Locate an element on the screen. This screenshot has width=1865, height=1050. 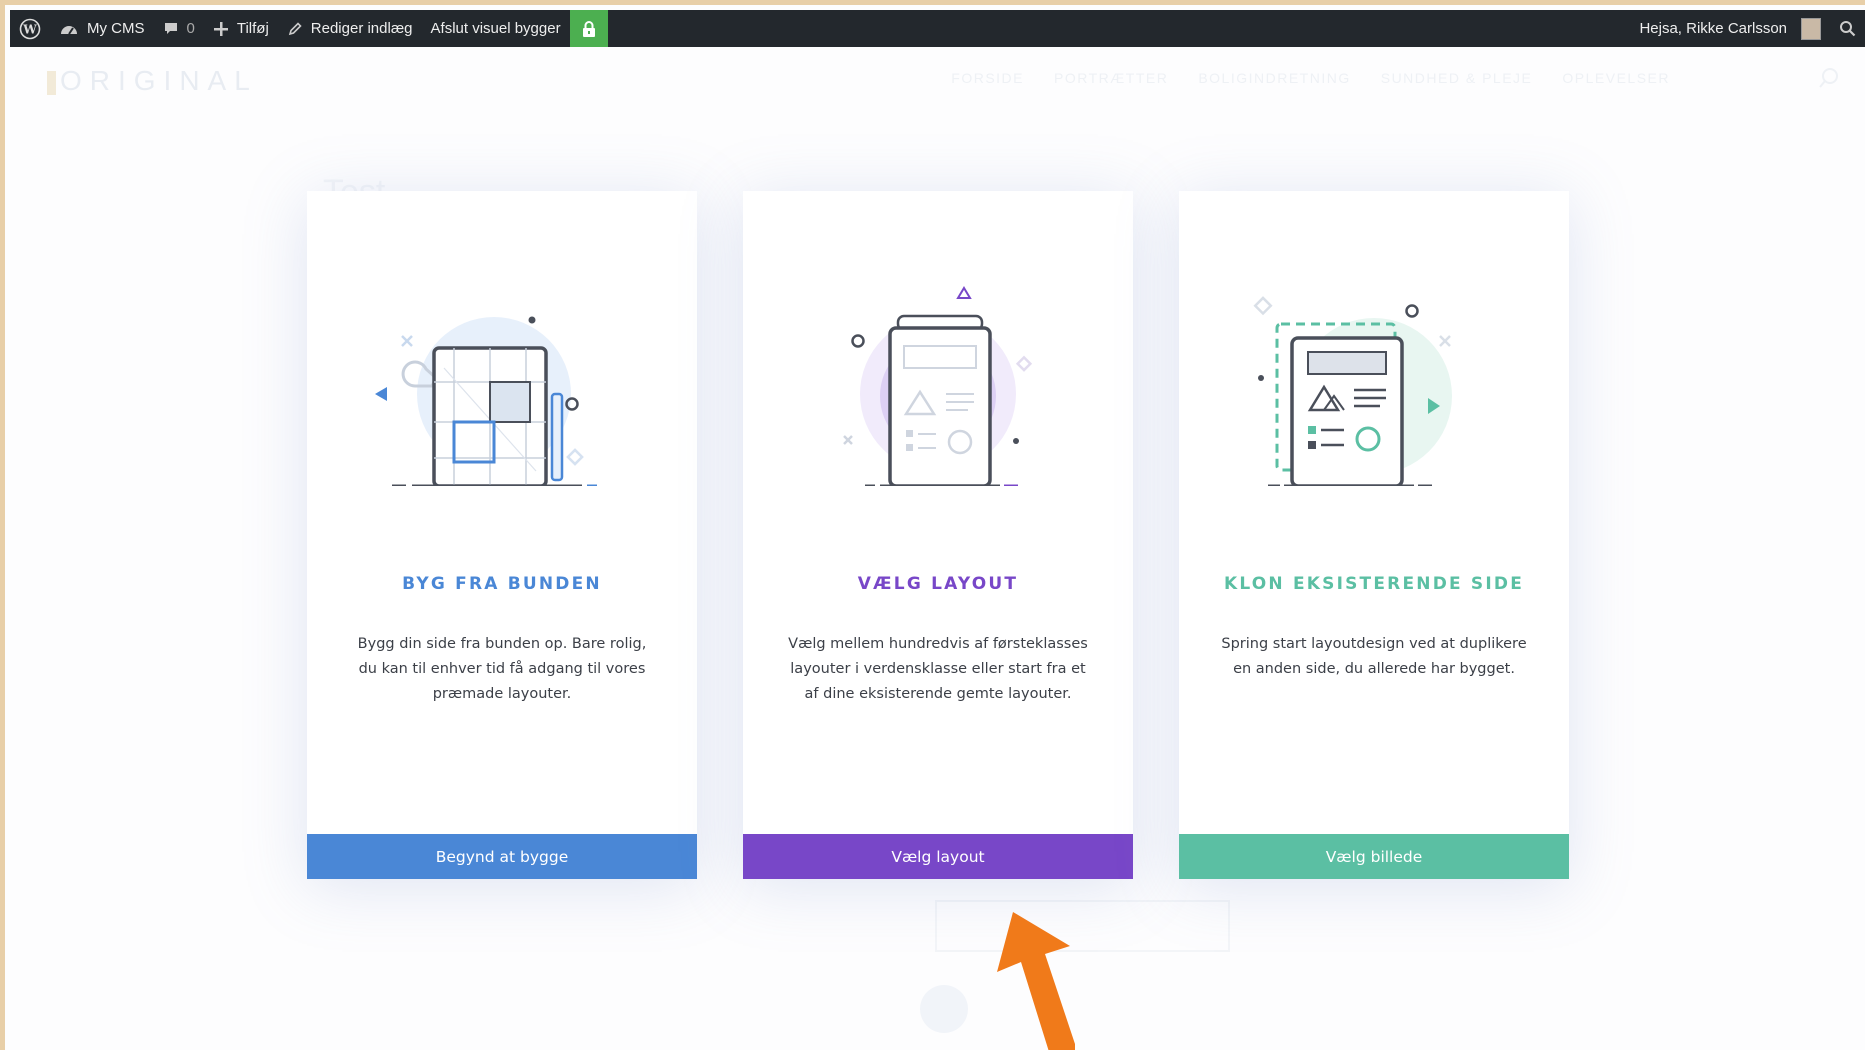
card-title: BYG FRA BUNDEN is located at coordinates (502, 584).